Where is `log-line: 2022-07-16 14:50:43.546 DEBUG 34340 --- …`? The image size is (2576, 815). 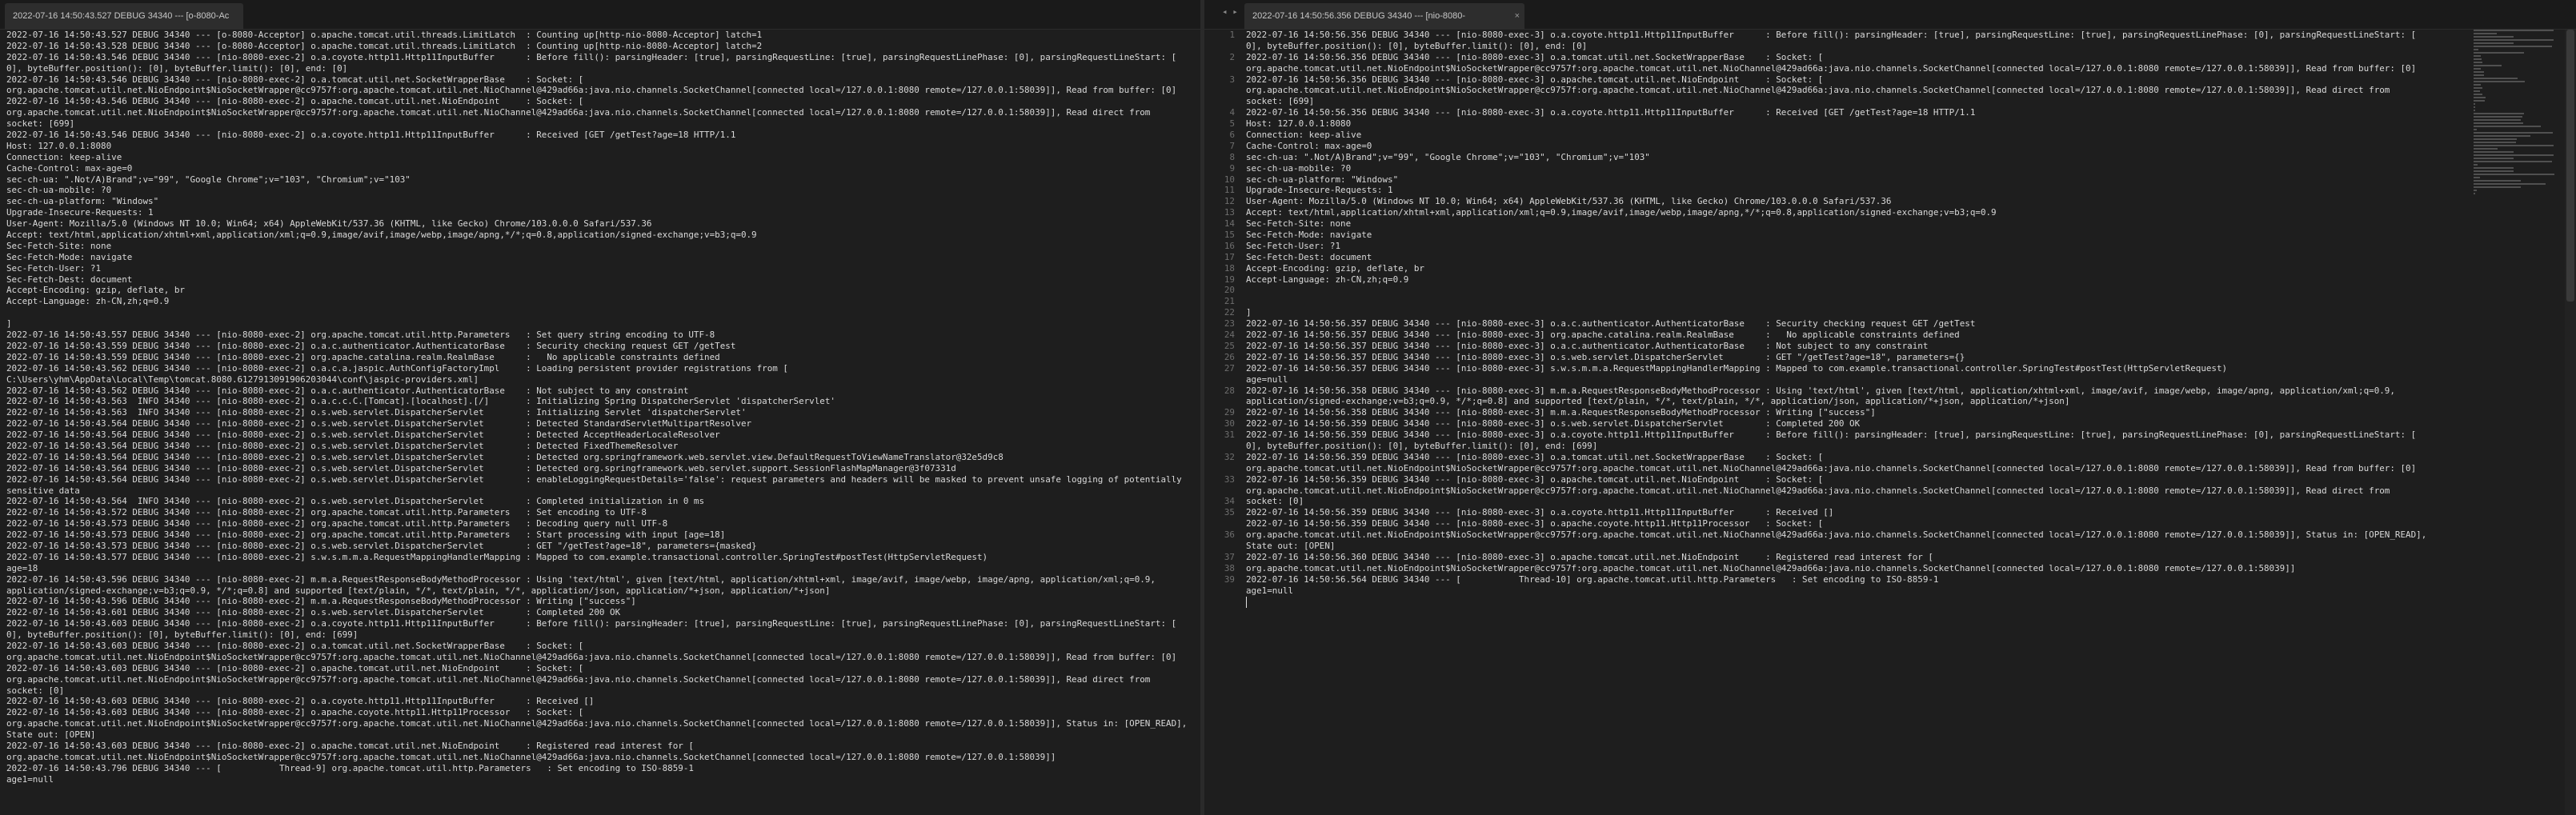 log-line: 2022-07-16 14:50:43.546 DEBUG 34340 --- … is located at coordinates (591, 57).